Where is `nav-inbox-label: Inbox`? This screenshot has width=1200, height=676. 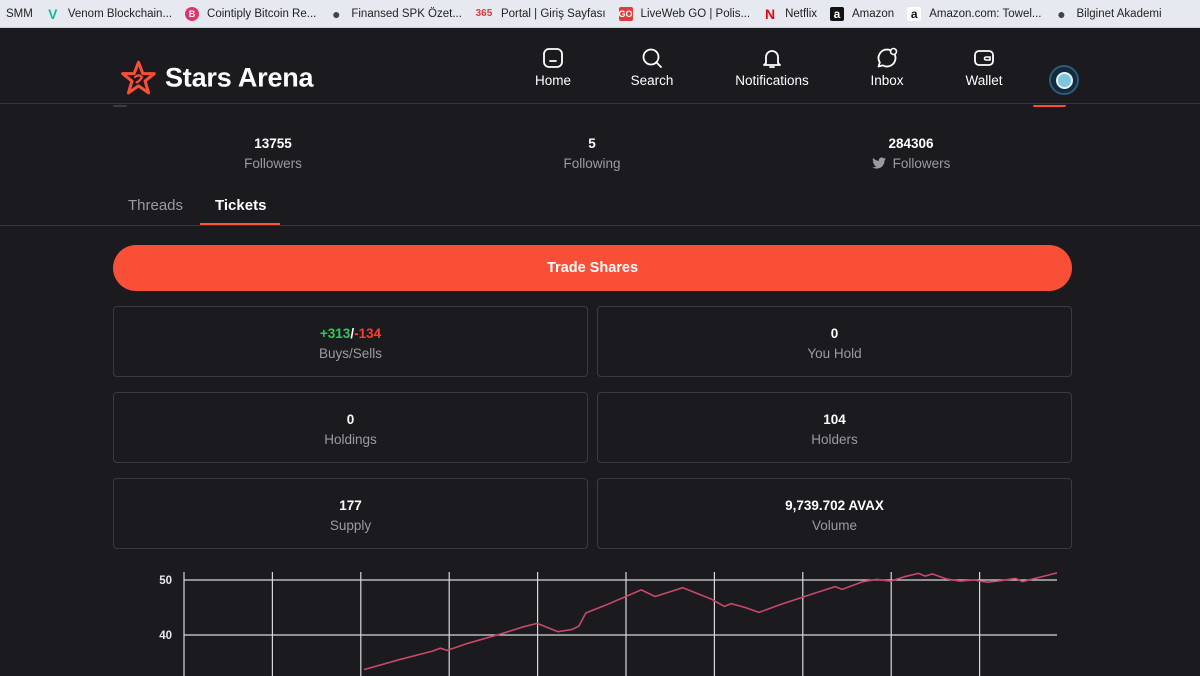 nav-inbox-label: Inbox is located at coordinates (887, 80).